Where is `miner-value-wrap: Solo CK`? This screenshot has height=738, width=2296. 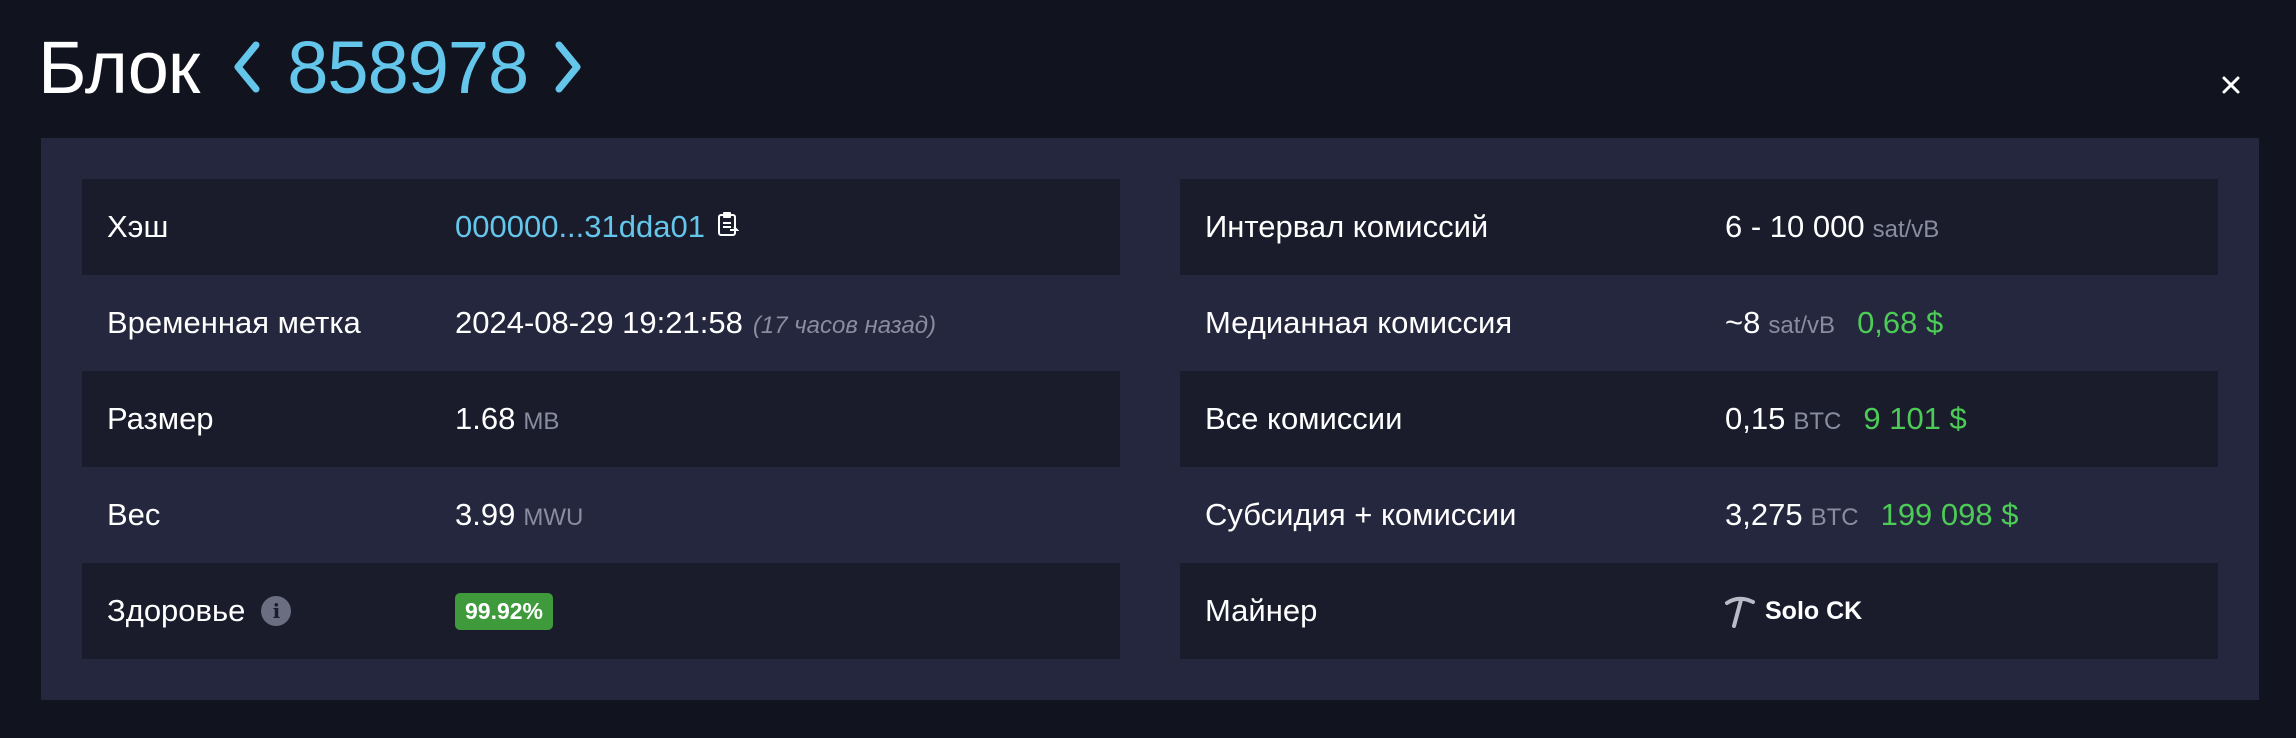
miner-value-wrap: Solo CK is located at coordinates (1793, 611).